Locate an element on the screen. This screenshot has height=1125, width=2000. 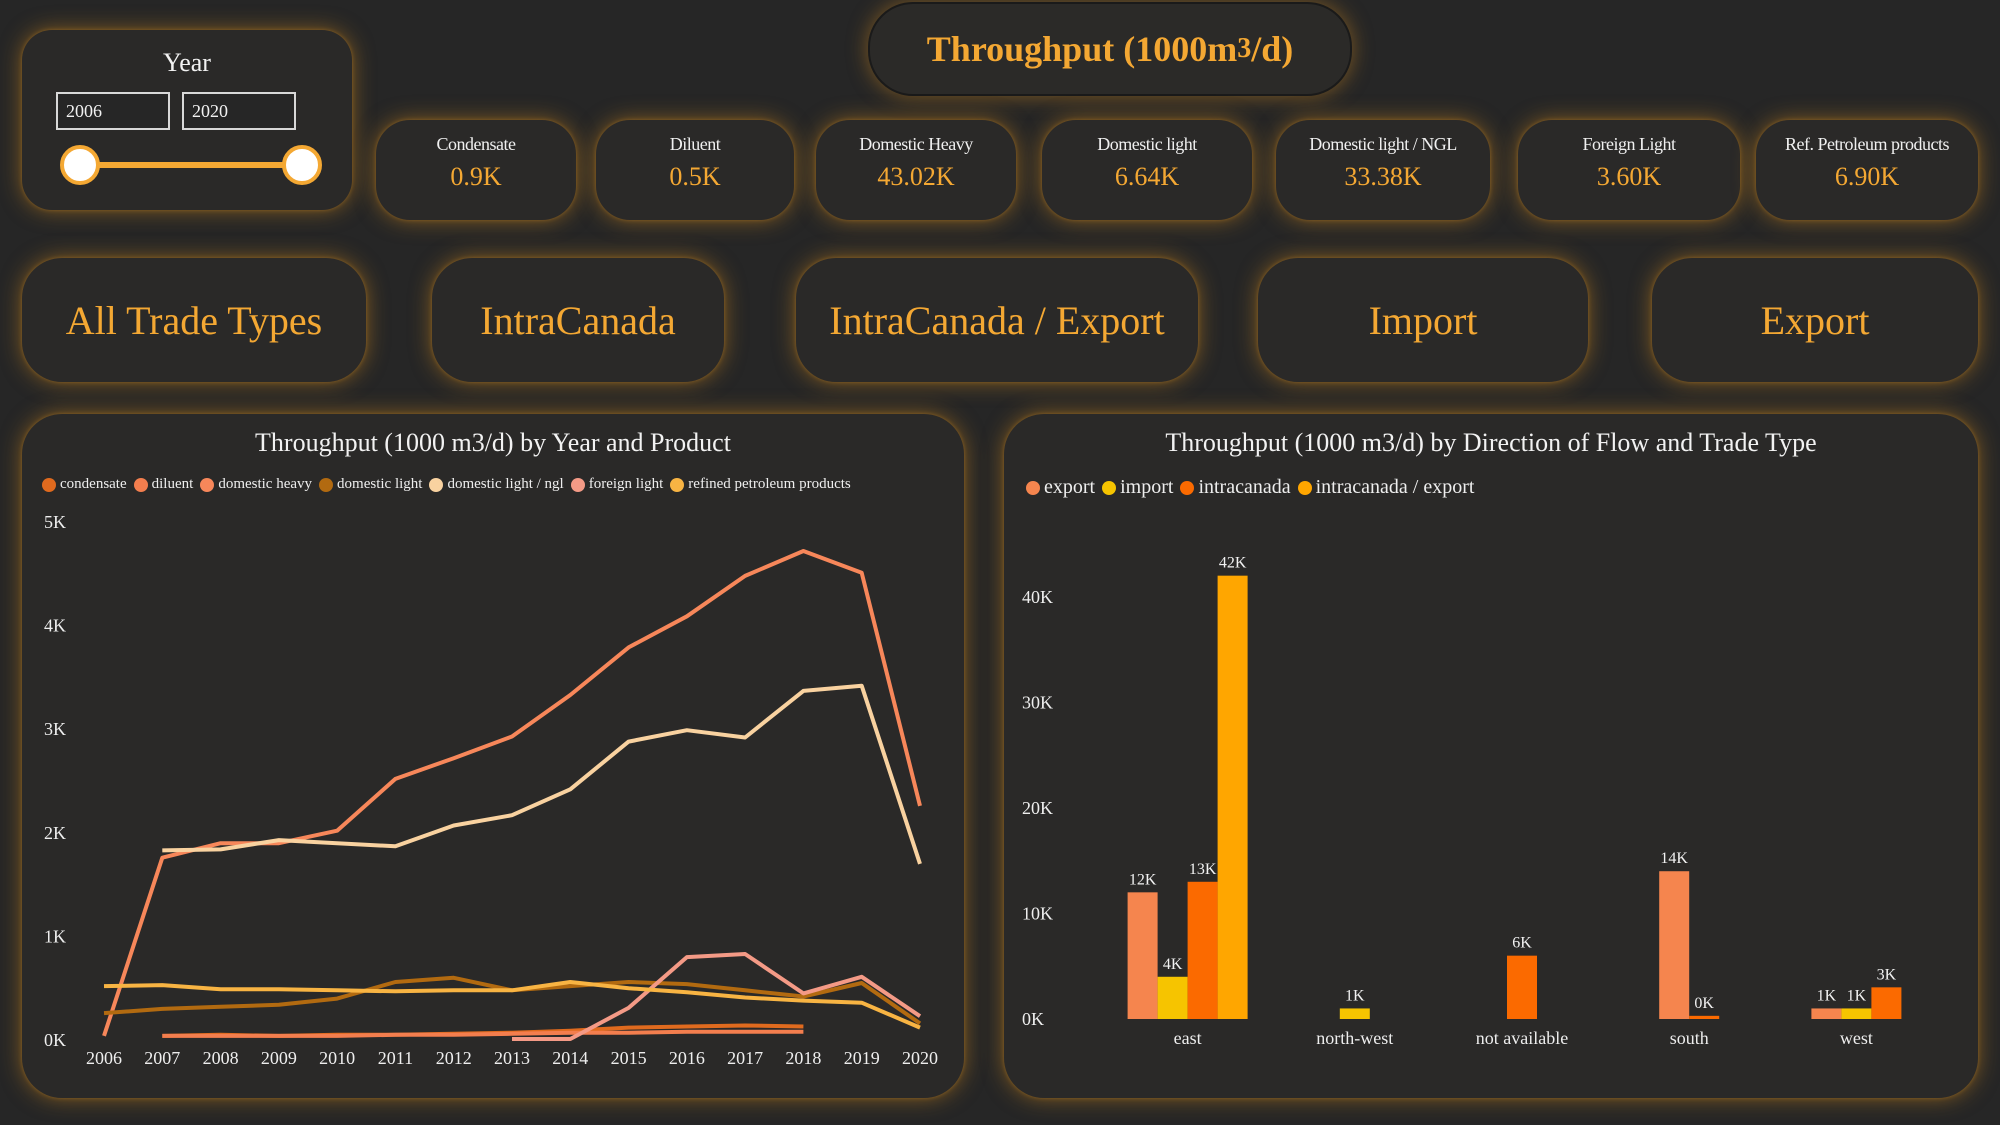
dashboard-title: Throughput (1000m 3/d) is located at coordinates (1110, 49).